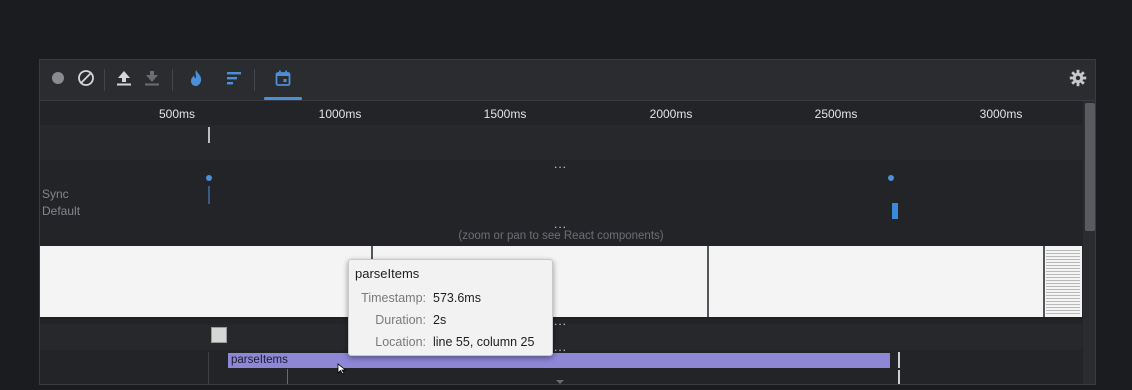  I want to click on upload-icon, so click(124, 80).